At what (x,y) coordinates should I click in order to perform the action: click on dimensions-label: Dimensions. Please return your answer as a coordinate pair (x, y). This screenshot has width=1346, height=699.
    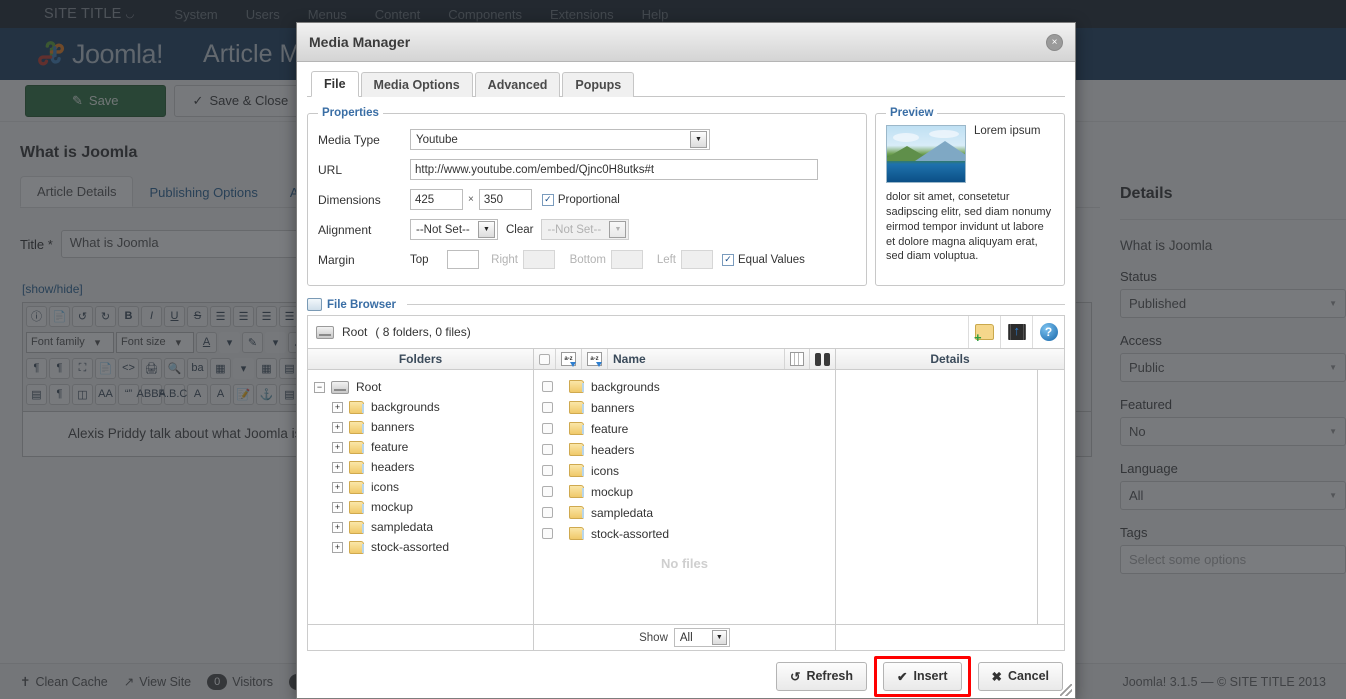
    Looking at the image, I should click on (349, 199).